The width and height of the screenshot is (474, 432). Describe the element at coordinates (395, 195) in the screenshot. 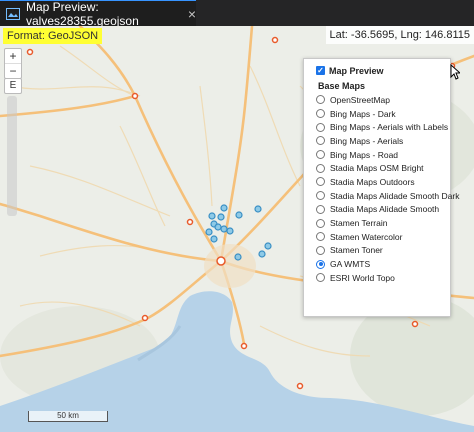

I see `base-map-label: Stadia Maps Alidade Smooth Dark` at that location.